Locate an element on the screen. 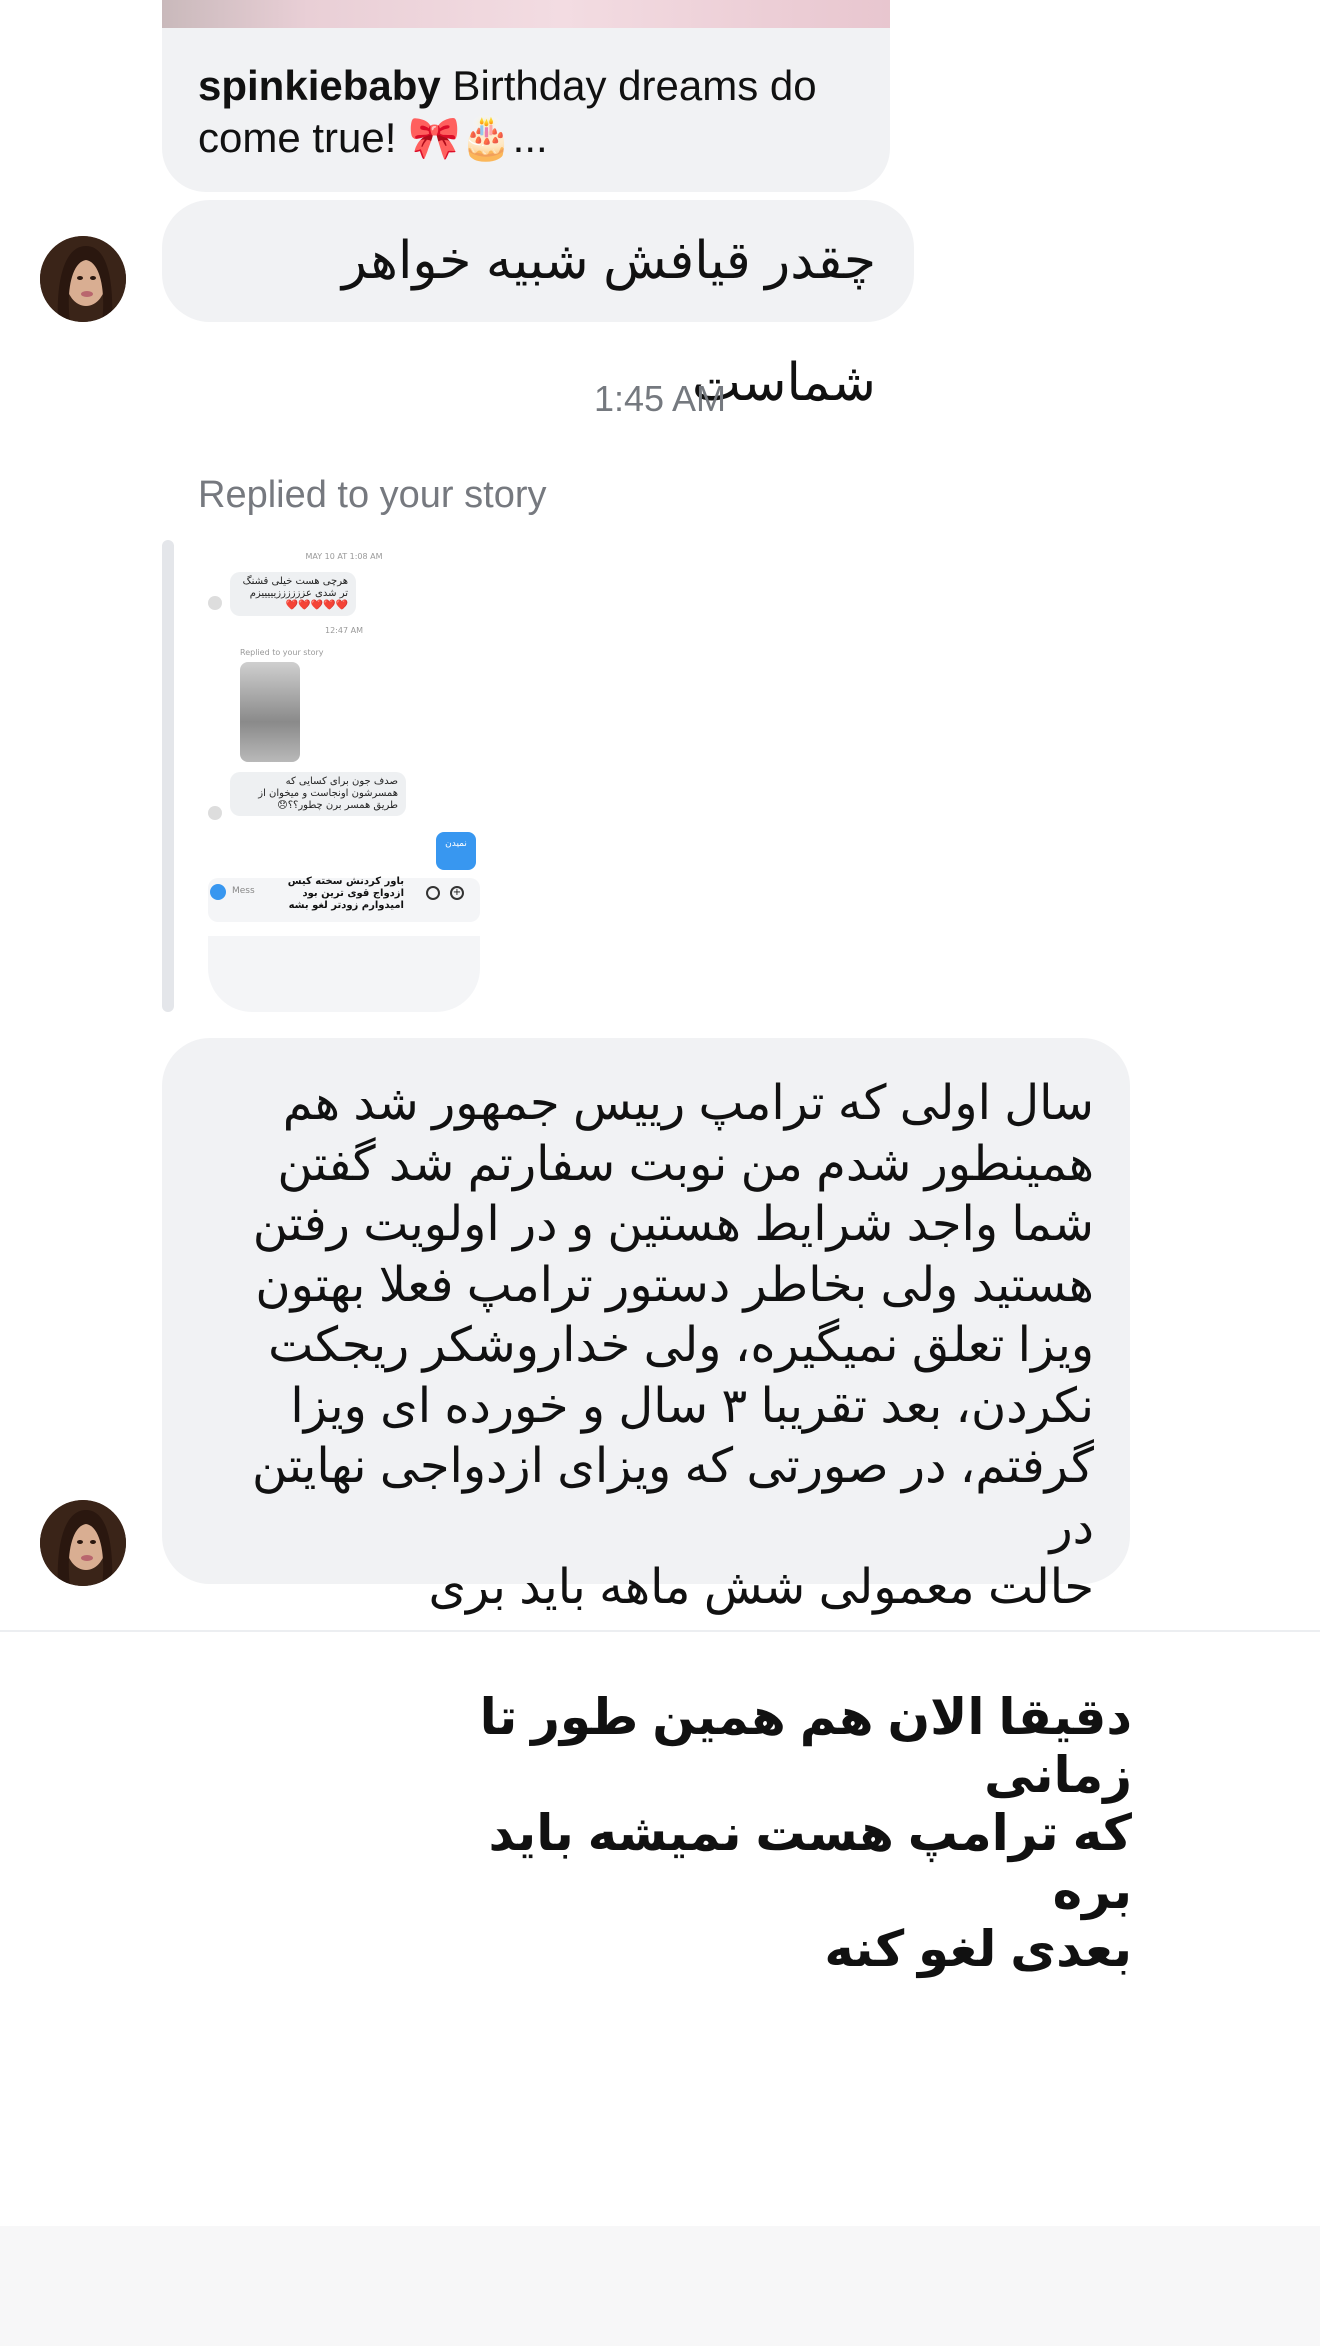 This screenshot has width=1320, height=2346. post-username: spinkiebaby is located at coordinates (319, 85).